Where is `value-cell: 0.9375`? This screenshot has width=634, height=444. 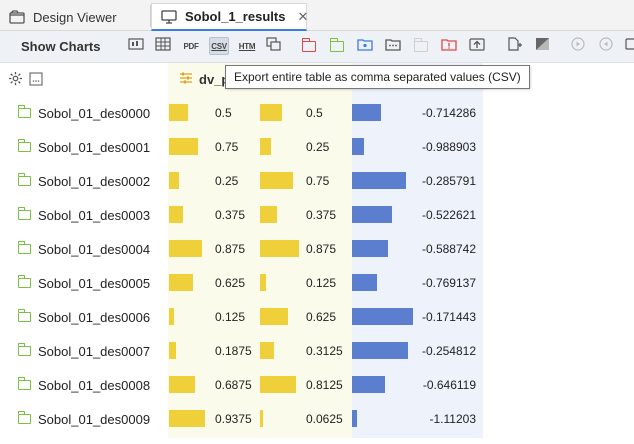
value-cell: 0.9375 is located at coordinates (233, 419).